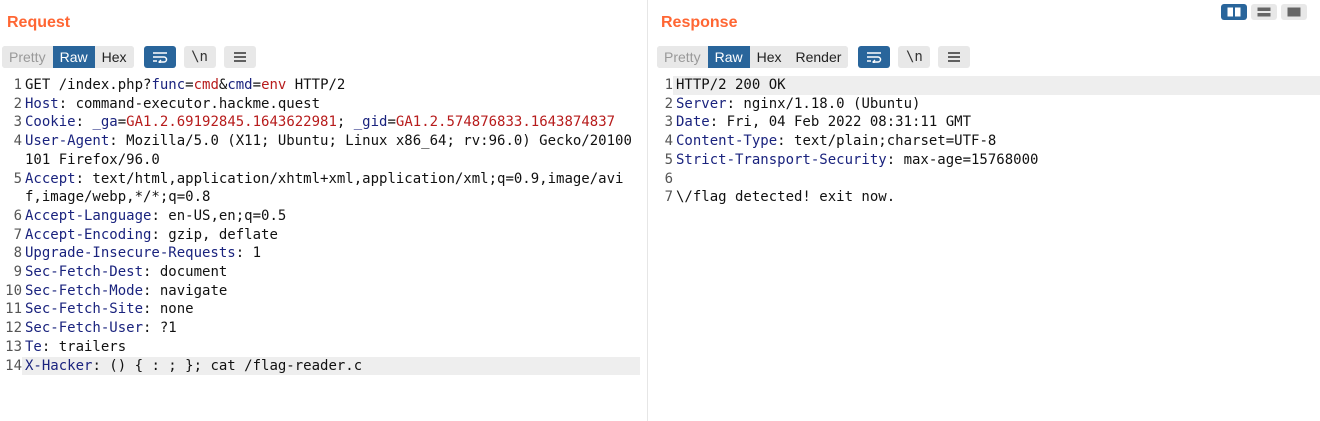 This screenshot has width=1320, height=421. What do you see at coordinates (987, 104) in the screenshot?
I see `response-line: 2 Server: nginx/1.18.0 (Ubuntu)` at bounding box center [987, 104].